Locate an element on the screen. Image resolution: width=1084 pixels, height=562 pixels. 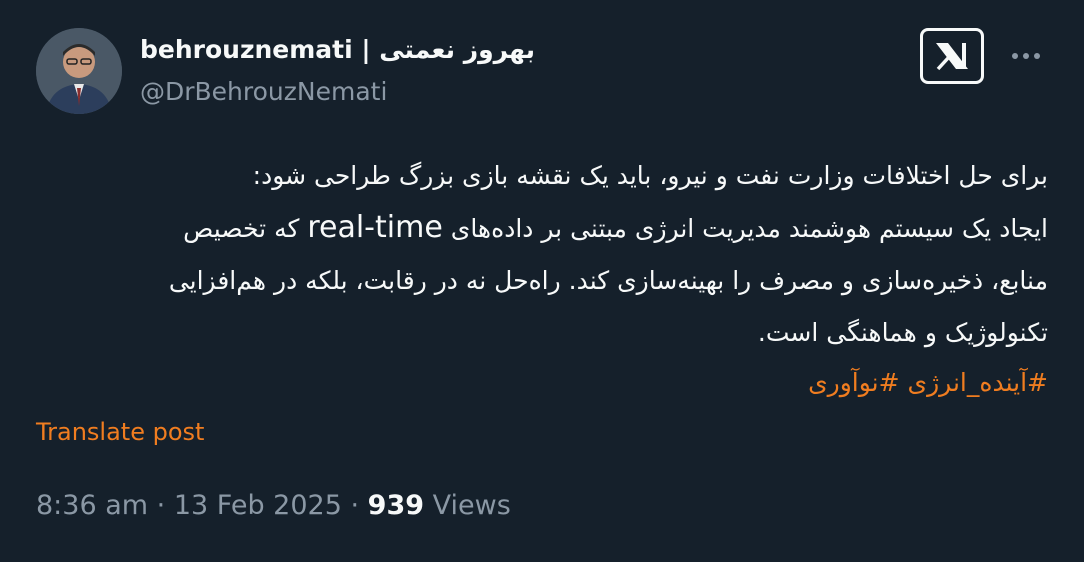
hashtag-row: #آینده_انرژی #نوآوری is located at coordinates (544, 383).